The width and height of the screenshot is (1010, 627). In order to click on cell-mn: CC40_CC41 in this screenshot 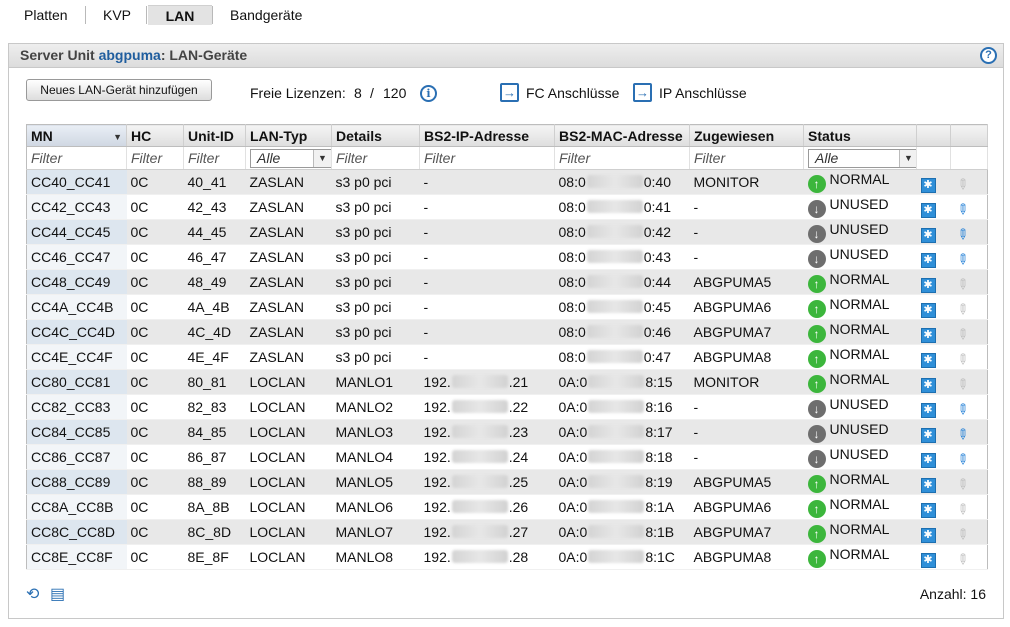, I will do `click(76, 182)`.